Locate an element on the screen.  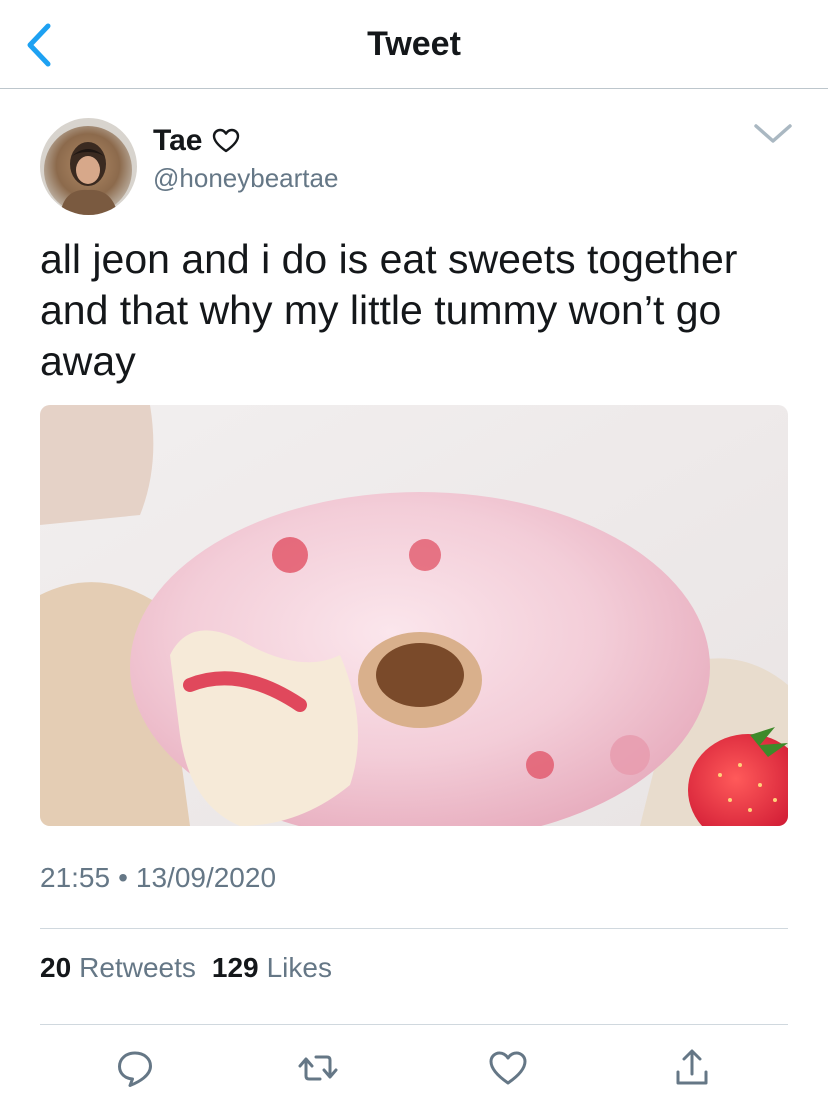
tweet-date: 13/09/2020 is located at coordinates (206, 877).